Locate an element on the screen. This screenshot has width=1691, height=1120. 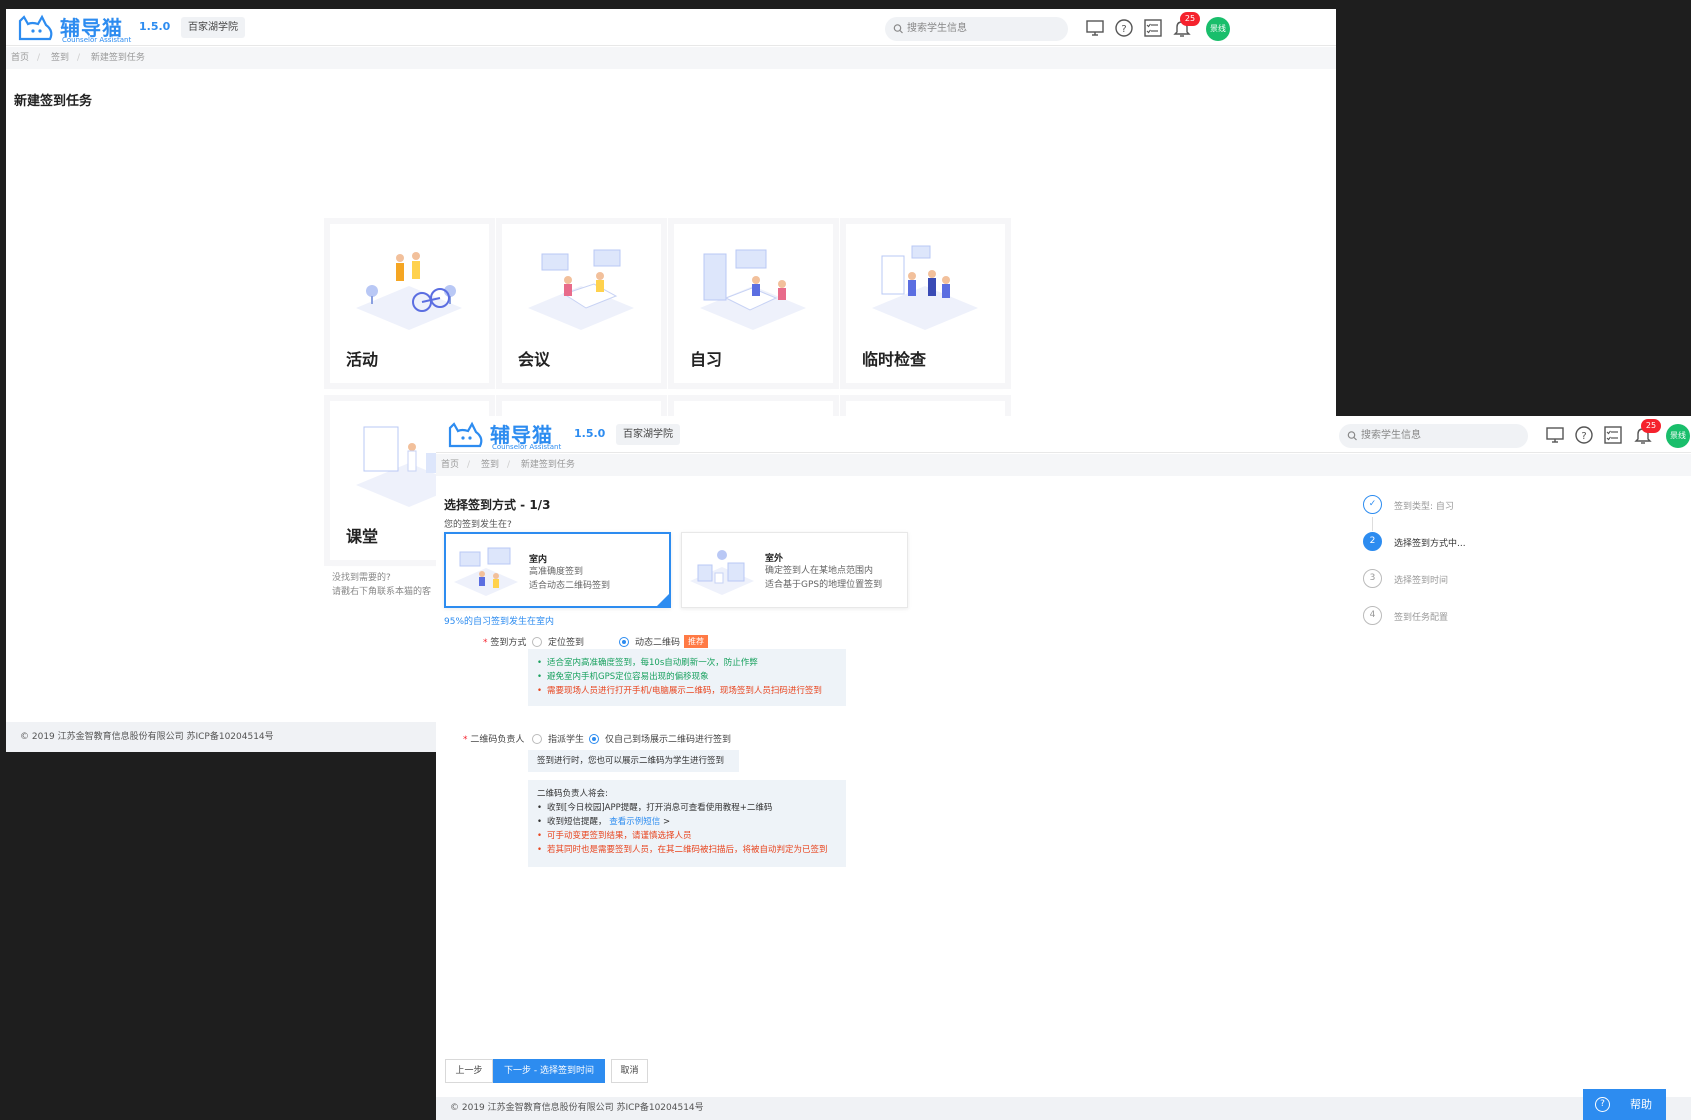
card-label: 临时检查 is located at coordinates (894, 359).